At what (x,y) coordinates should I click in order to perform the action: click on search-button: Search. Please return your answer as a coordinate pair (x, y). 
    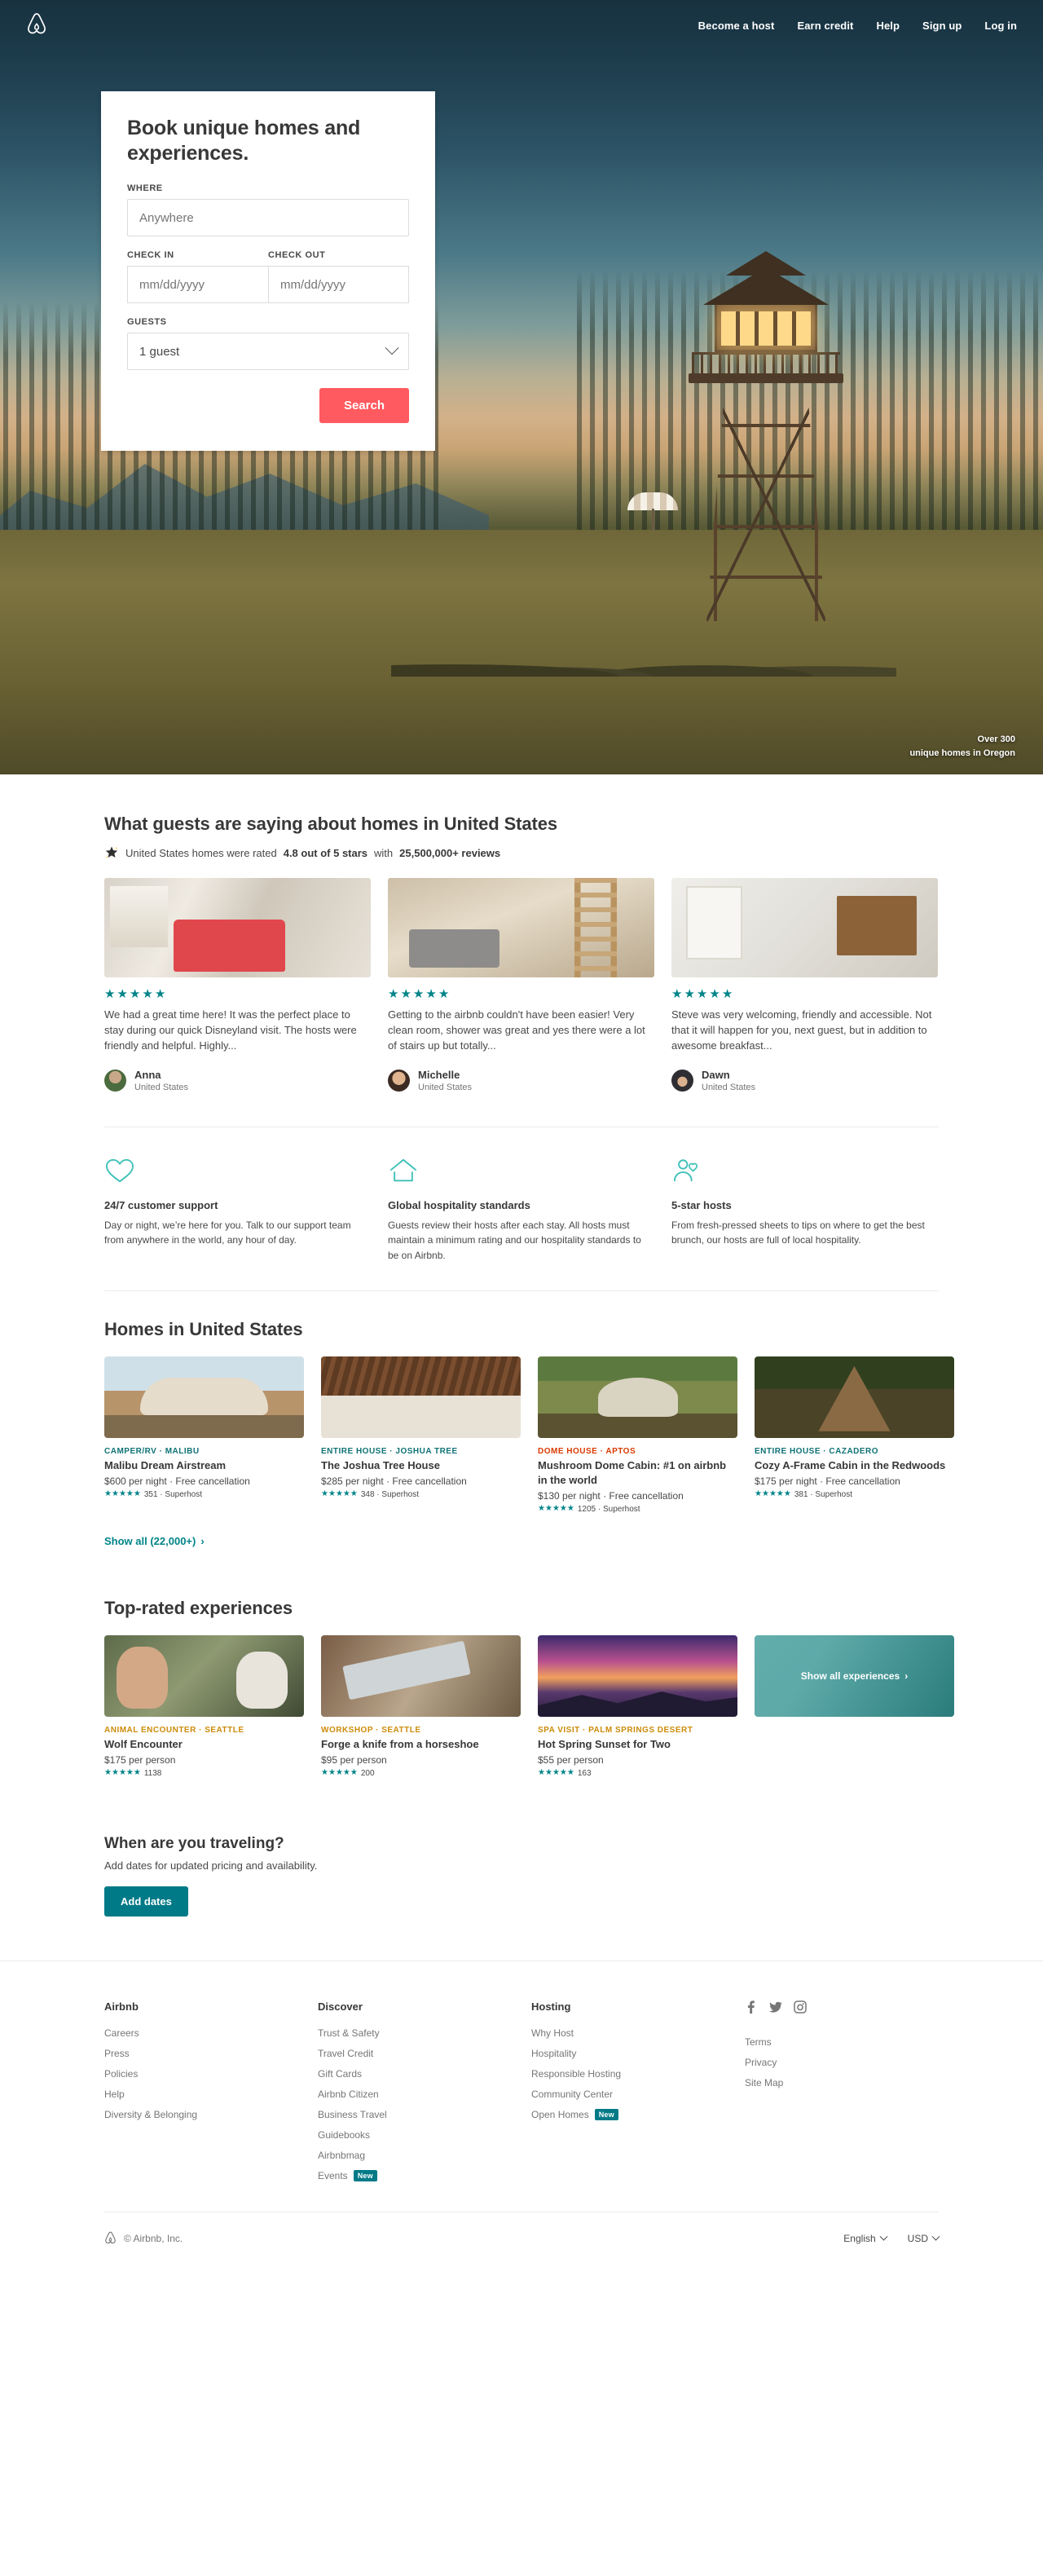
    Looking at the image, I should click on (364, 405).